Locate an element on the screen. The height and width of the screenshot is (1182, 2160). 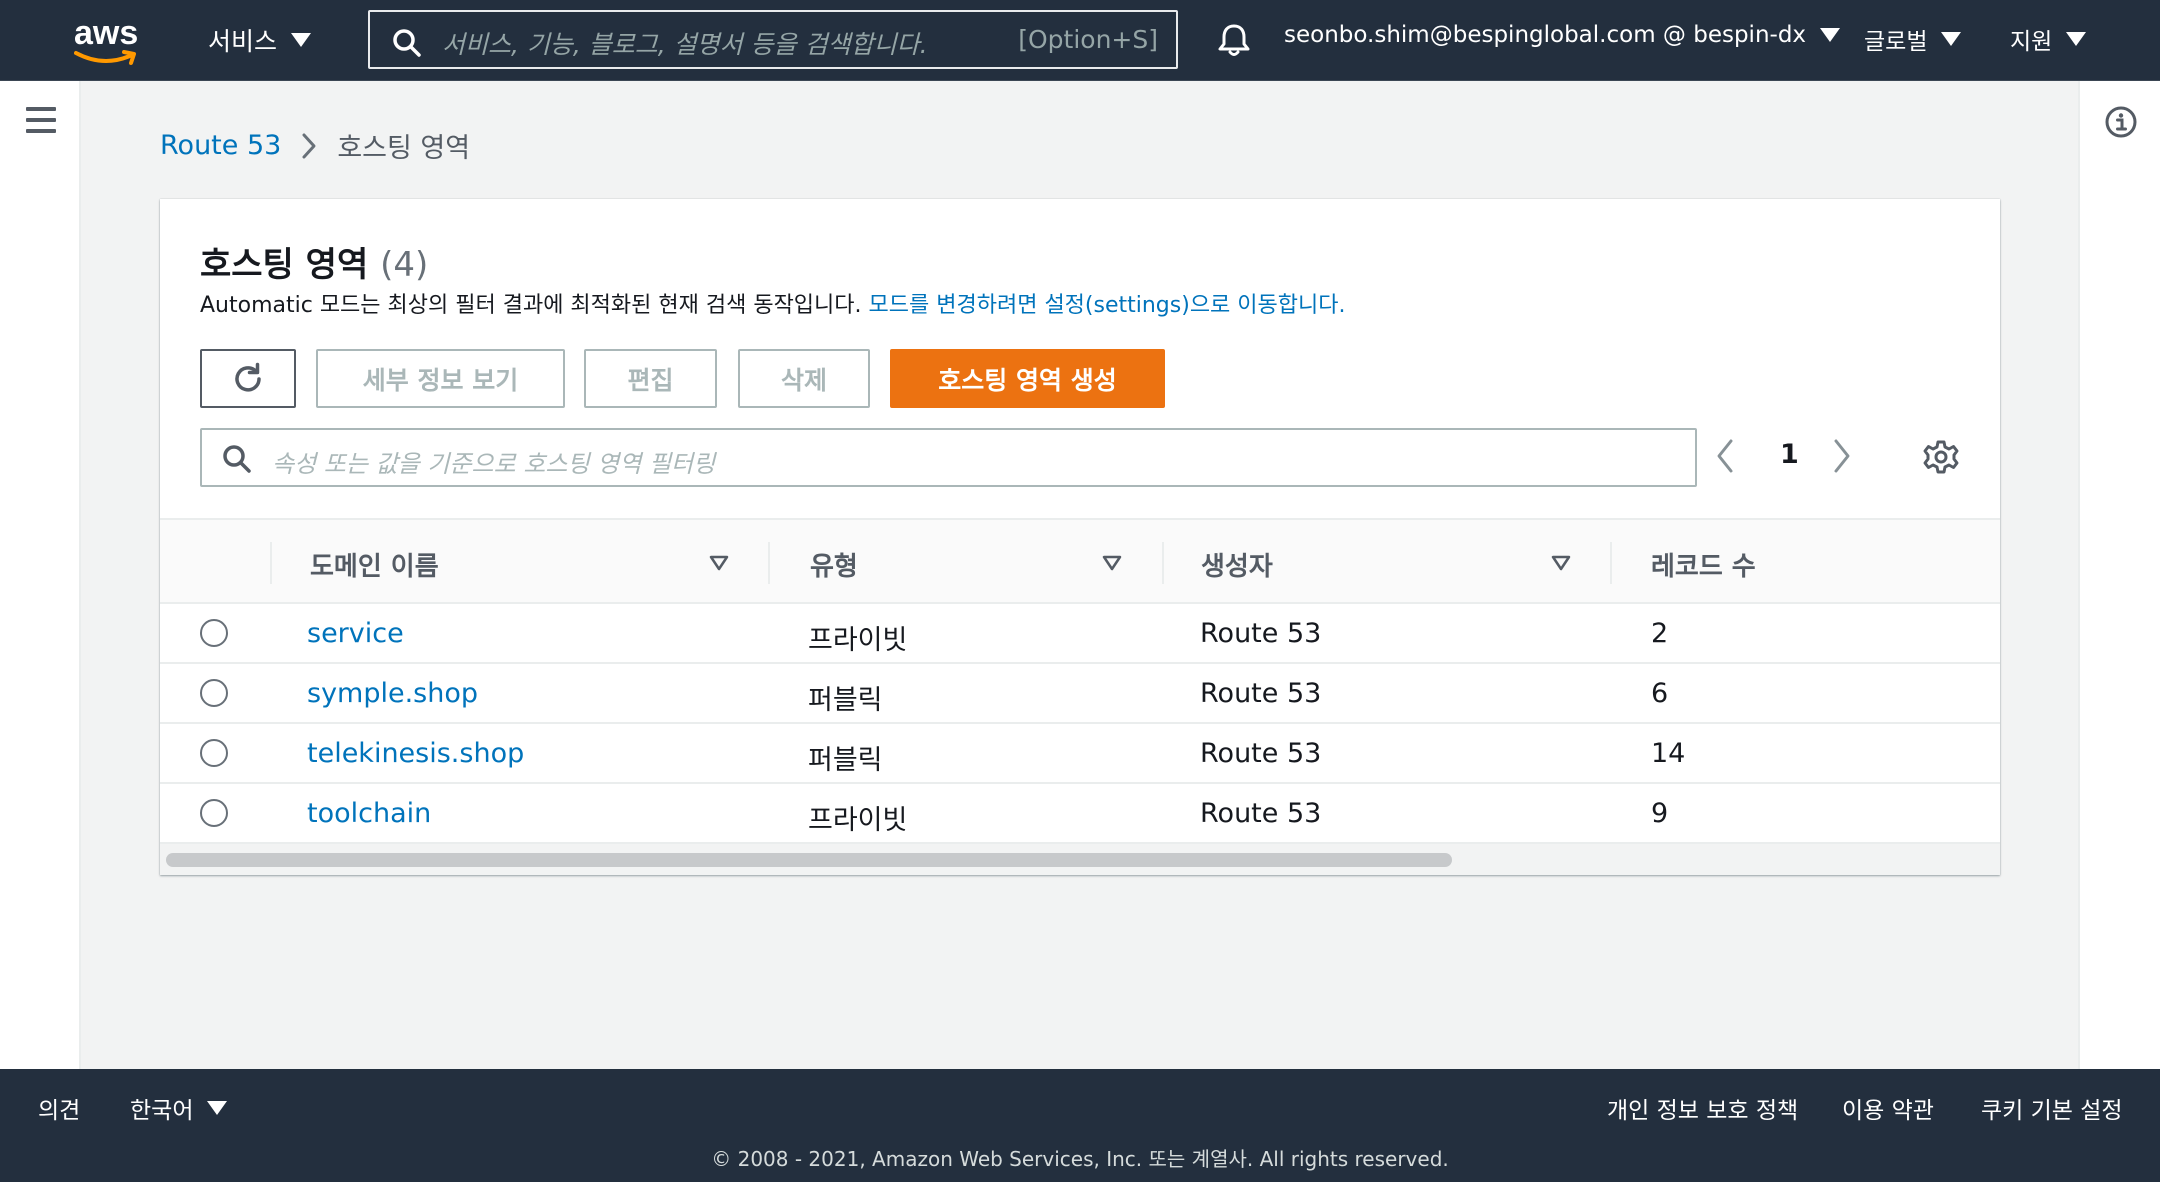
language-selector: 한국어 is located at coordinates (179, 1108).